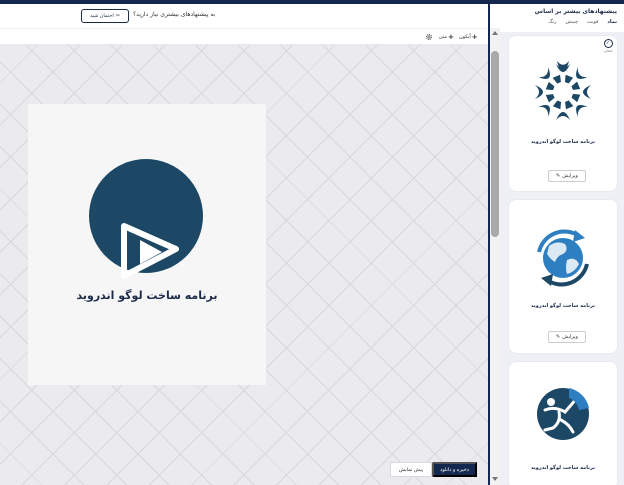 The height and width of the screenshot is (485, 624). Describe the element at coordinates (454, 469) in the screenshot. I see `save-download-button: ذخیره و دانلود` at that location.